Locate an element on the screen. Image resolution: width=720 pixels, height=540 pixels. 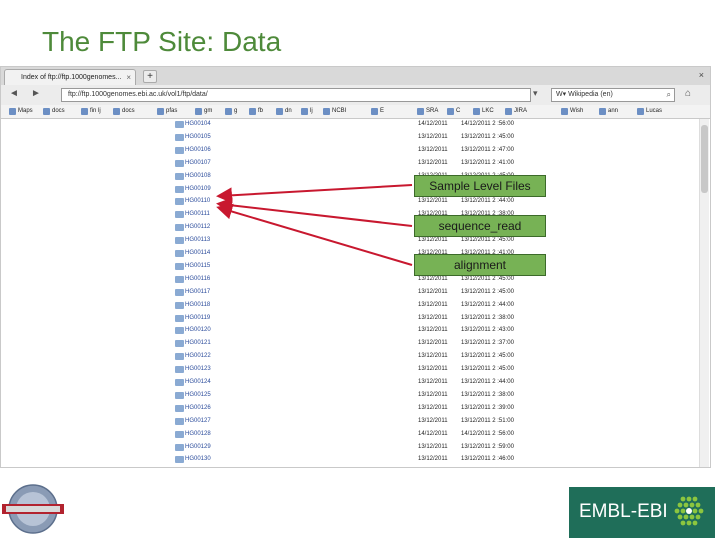
table-row: HG0011113/12/201113/12/2011 2 :38:00 is located at coordinates (355, 215).